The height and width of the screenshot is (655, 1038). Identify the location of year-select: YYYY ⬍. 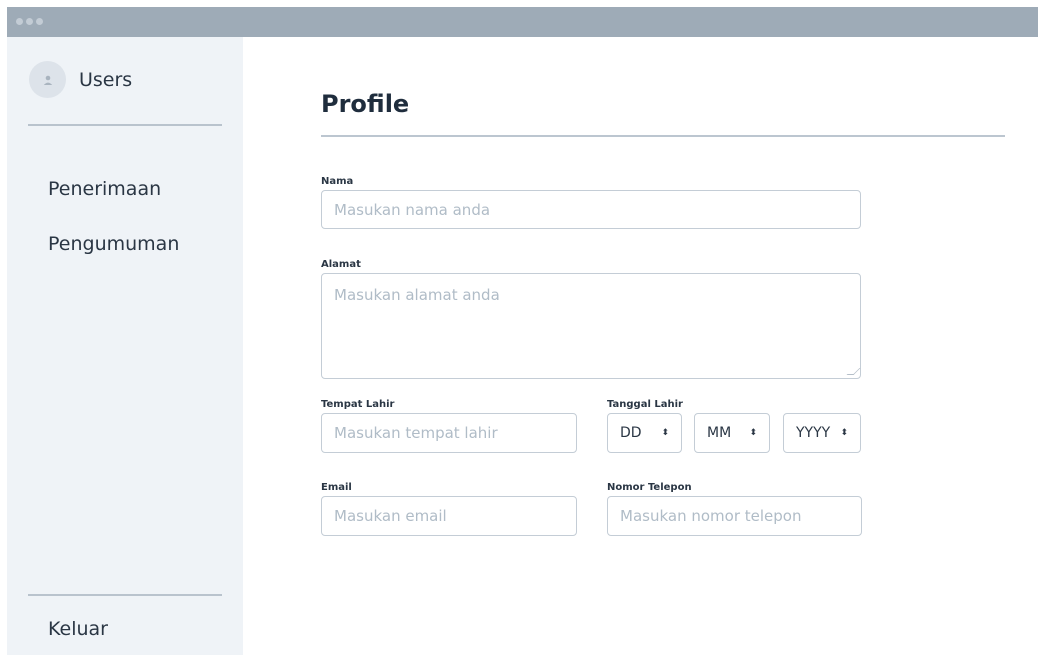
(822, 433).